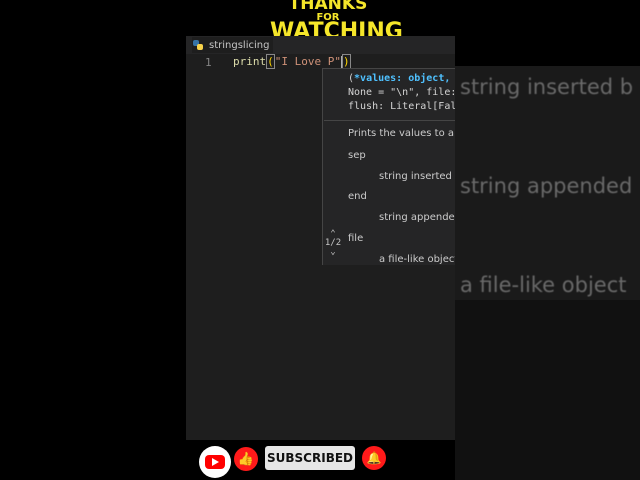 Image resolution: width=640 pixels, height=480 pixels. What do you see at coordinates (420, 217) in the screenshot?
I see `sig-end-desc: string appended` at bounding box center [420, 217].